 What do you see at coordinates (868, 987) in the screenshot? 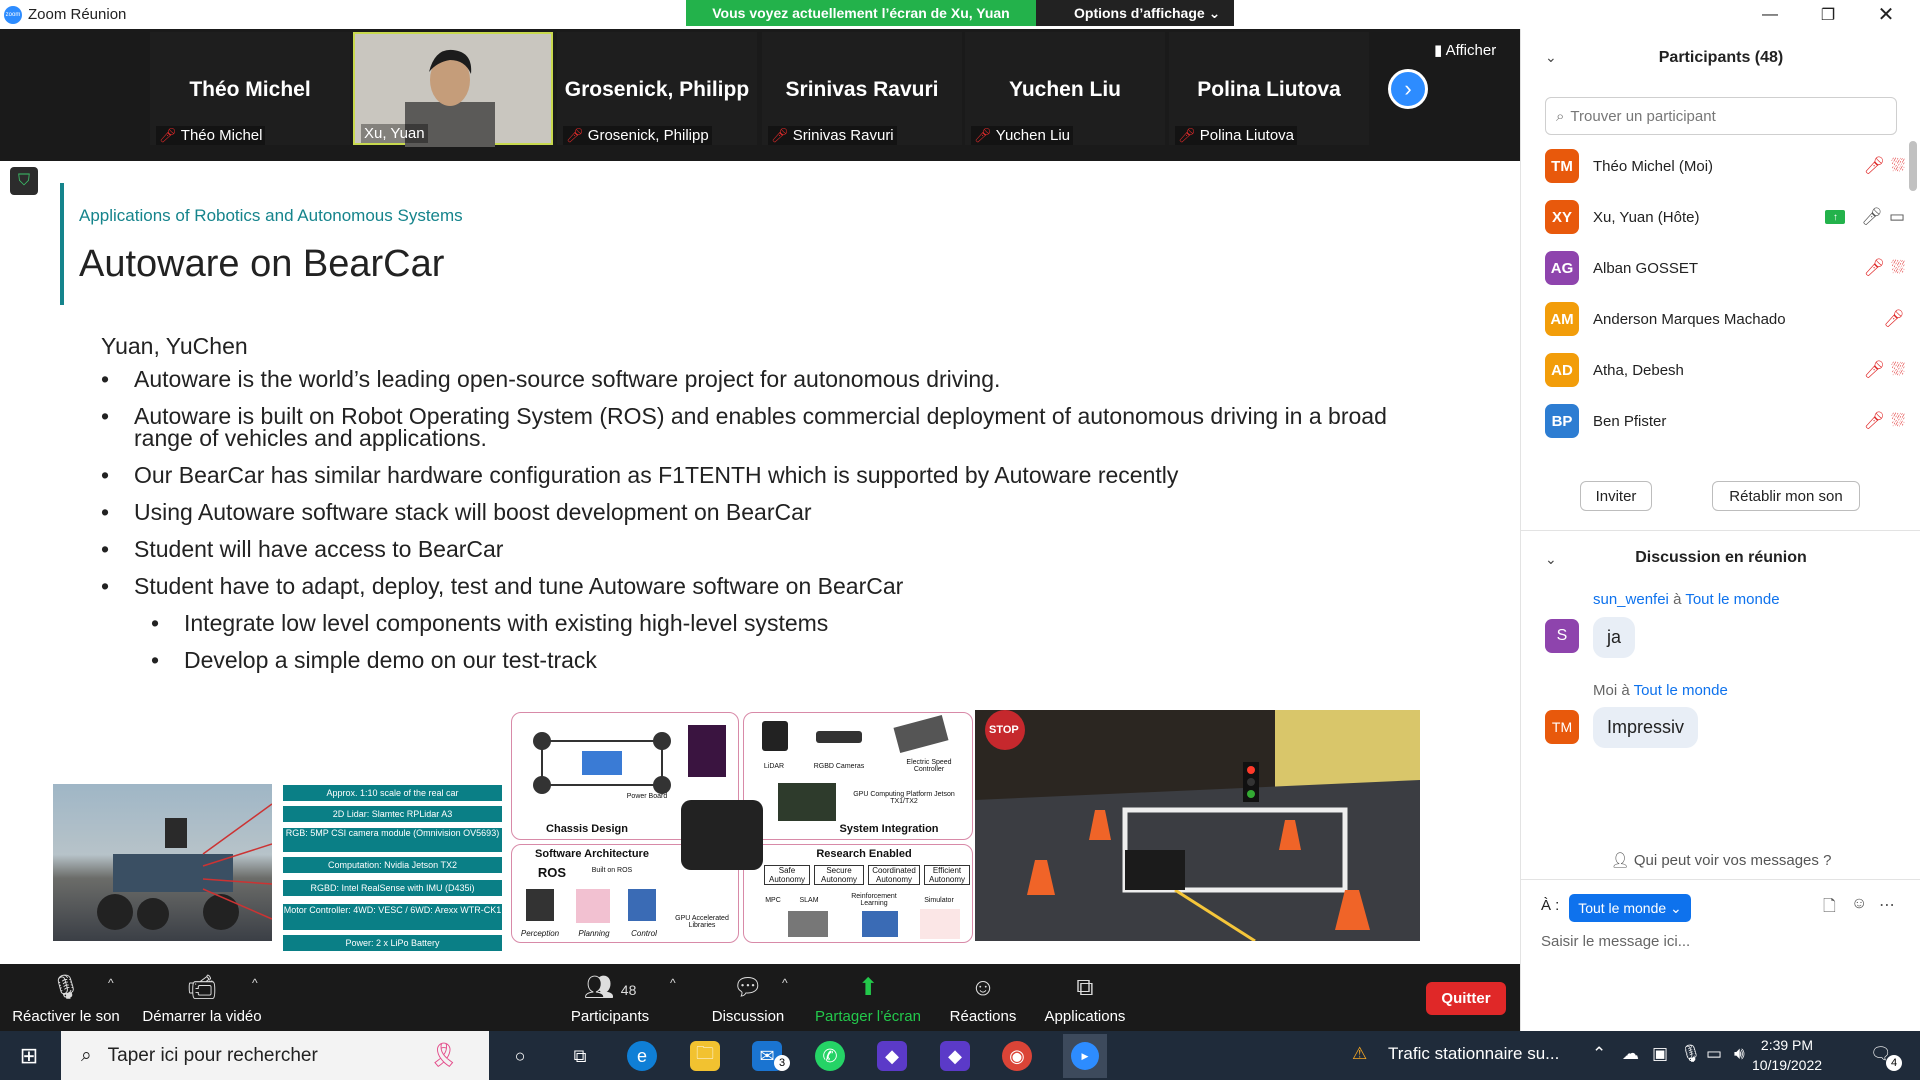
I see `share-screen-icon: ⬆` at bounding box center [868, 987].